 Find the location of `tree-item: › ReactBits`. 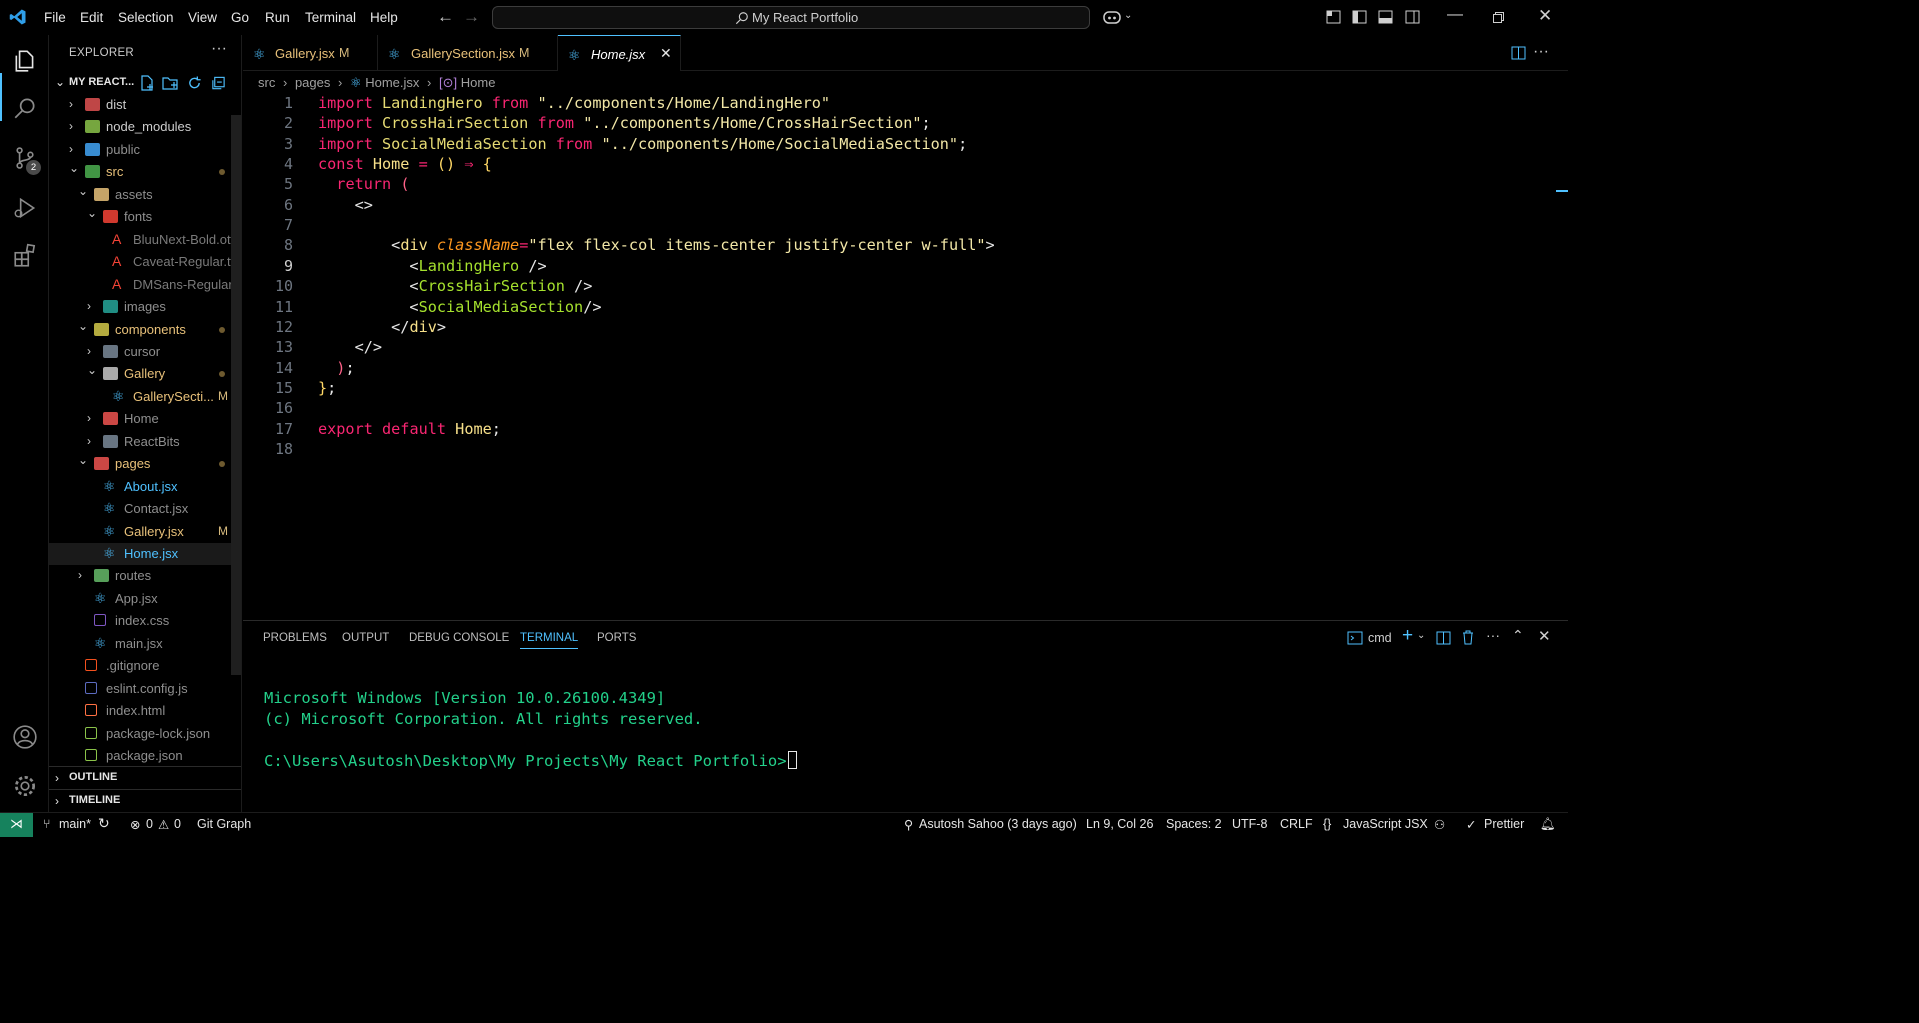

tree-item: › ReactBits is located at coordinates (145, 442).